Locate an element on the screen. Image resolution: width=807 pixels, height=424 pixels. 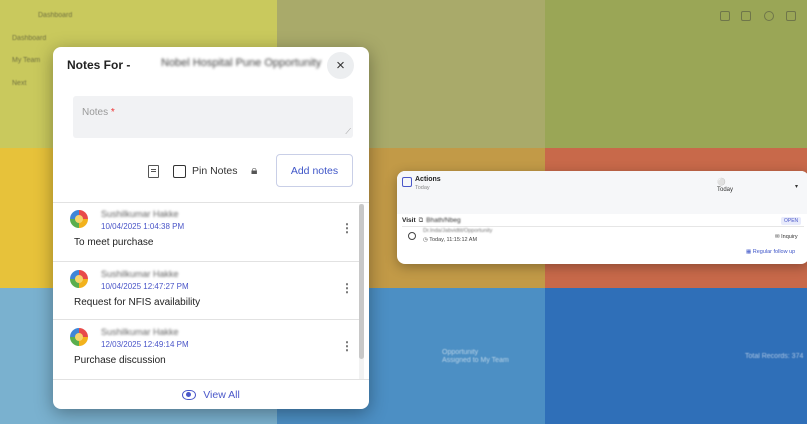
action-time: ◷ Today, 11:15:12 AM is located at coordinates (450, 240).